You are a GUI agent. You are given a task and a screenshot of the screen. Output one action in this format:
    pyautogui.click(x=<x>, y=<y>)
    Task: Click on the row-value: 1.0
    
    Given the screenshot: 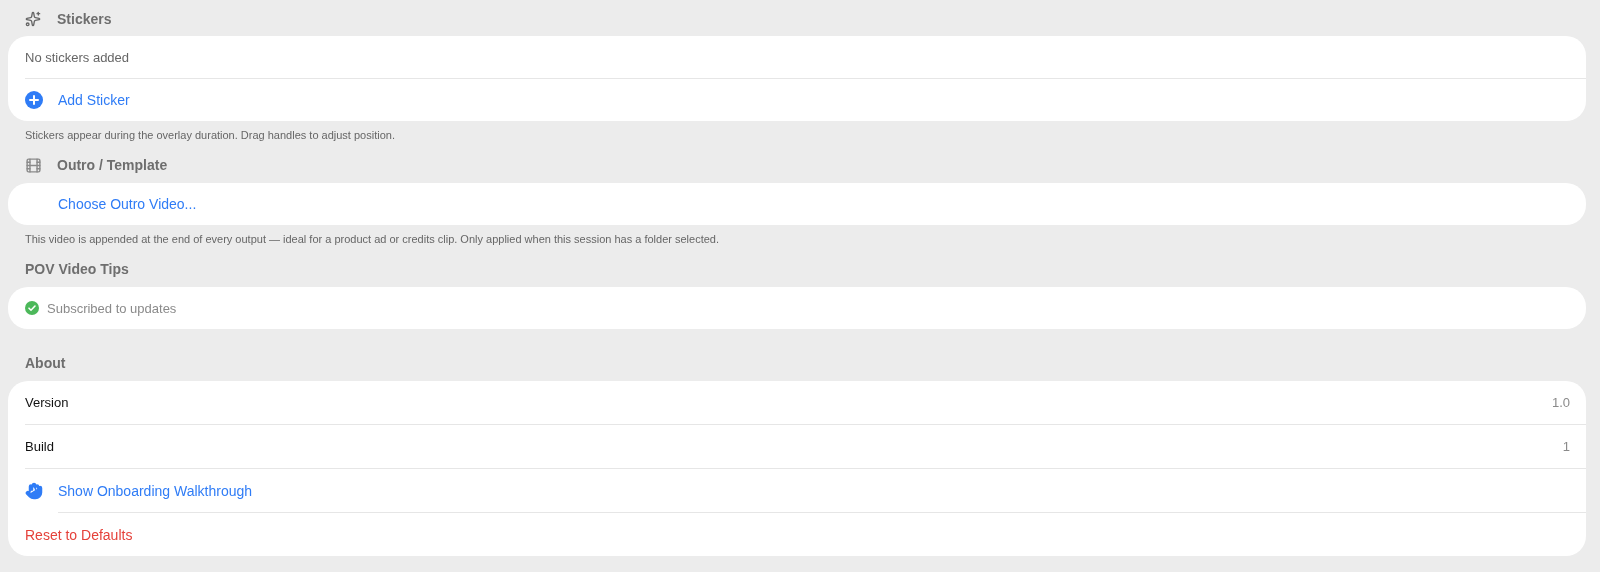 What is the action you would take?
    pyautogui.click(x=1560, y=402)
    